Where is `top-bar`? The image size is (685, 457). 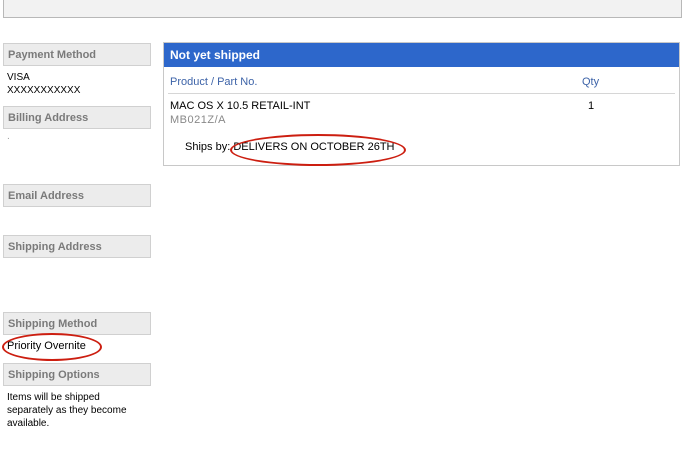
top-bar is located at coordinates (342, 9).